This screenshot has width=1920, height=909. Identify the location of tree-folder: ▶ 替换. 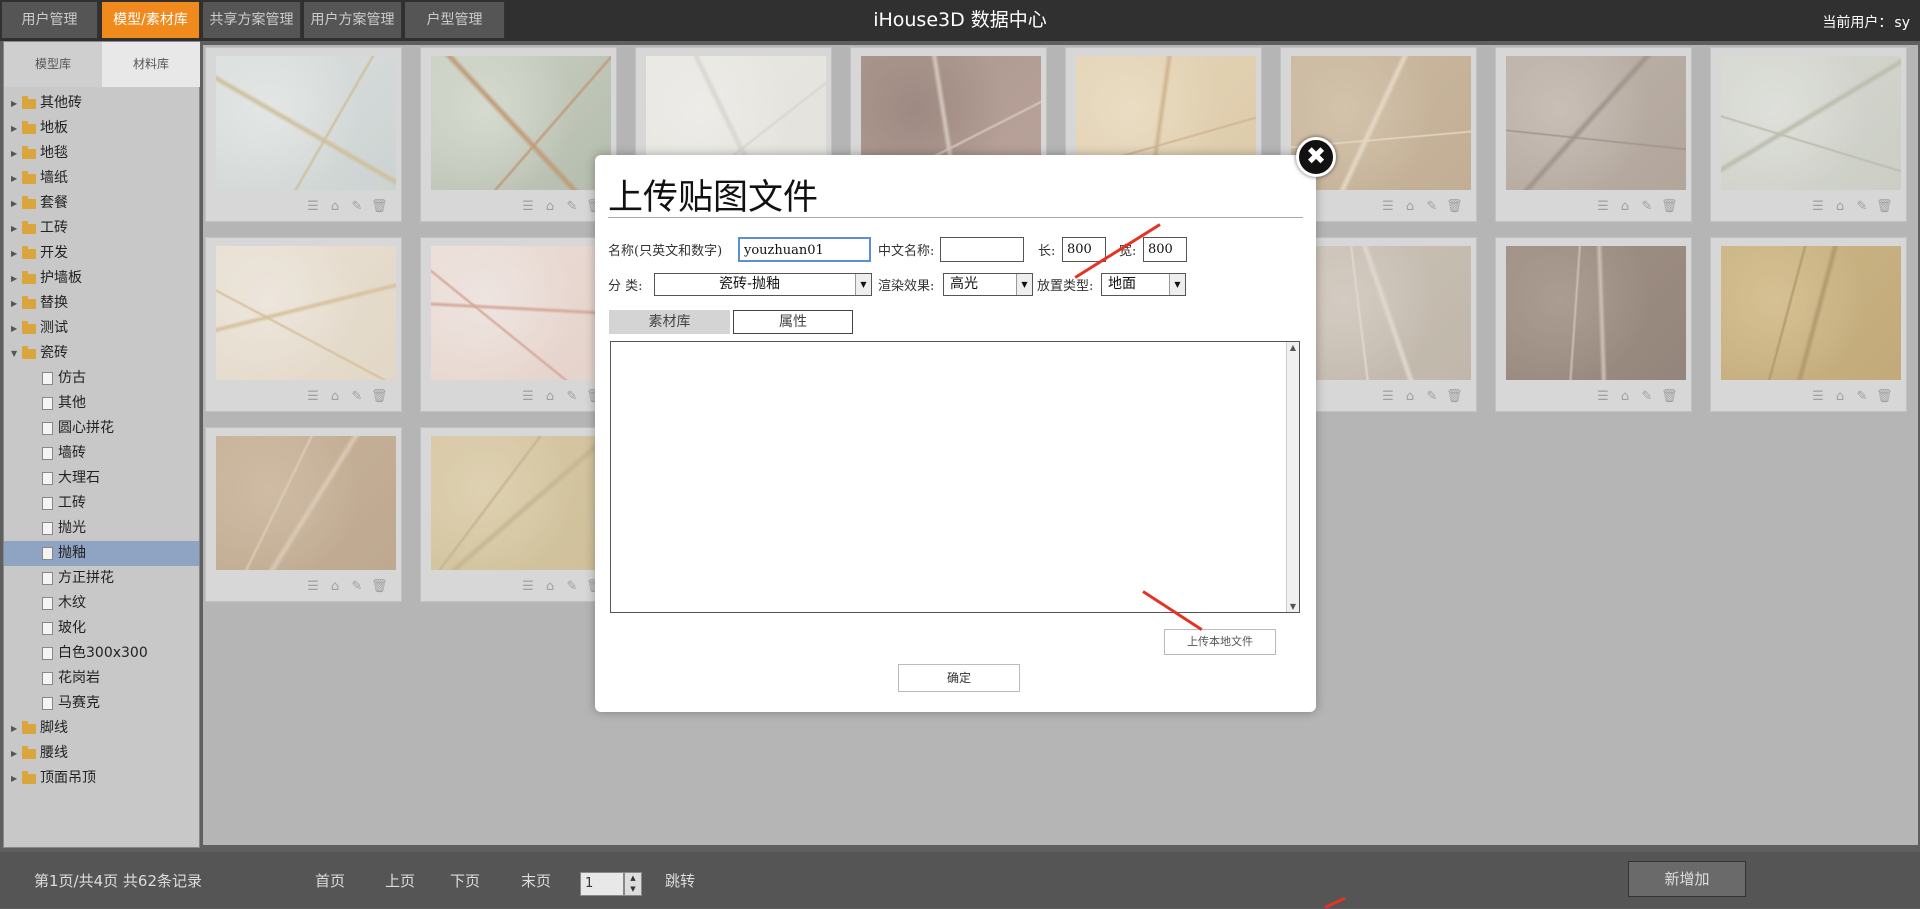
(101, 303).